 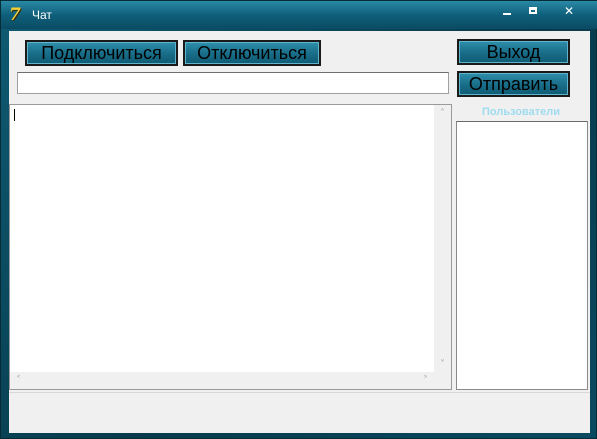 What do you see at coordinates (299, 15) in the screenshot?
I see `title-bar: 7 Чат ✕` at bounding box center [299, 15].